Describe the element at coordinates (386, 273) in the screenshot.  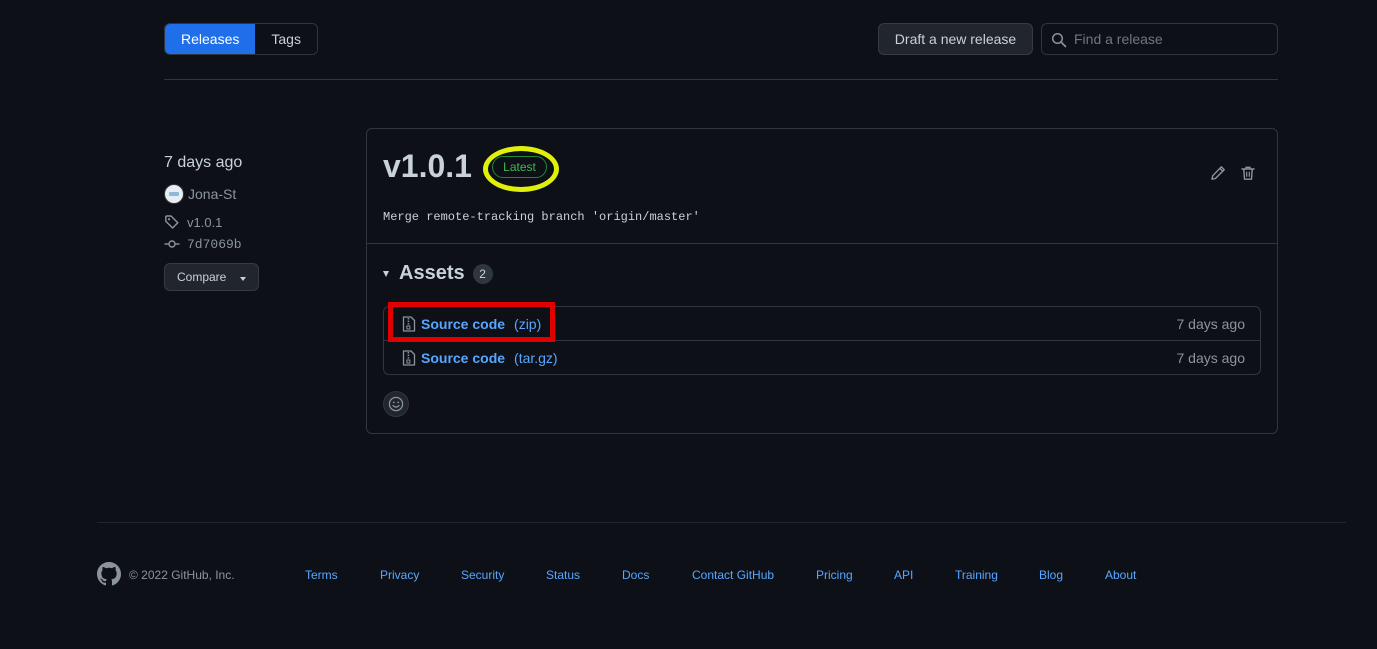
I see `triangle-down-icon` at that location.